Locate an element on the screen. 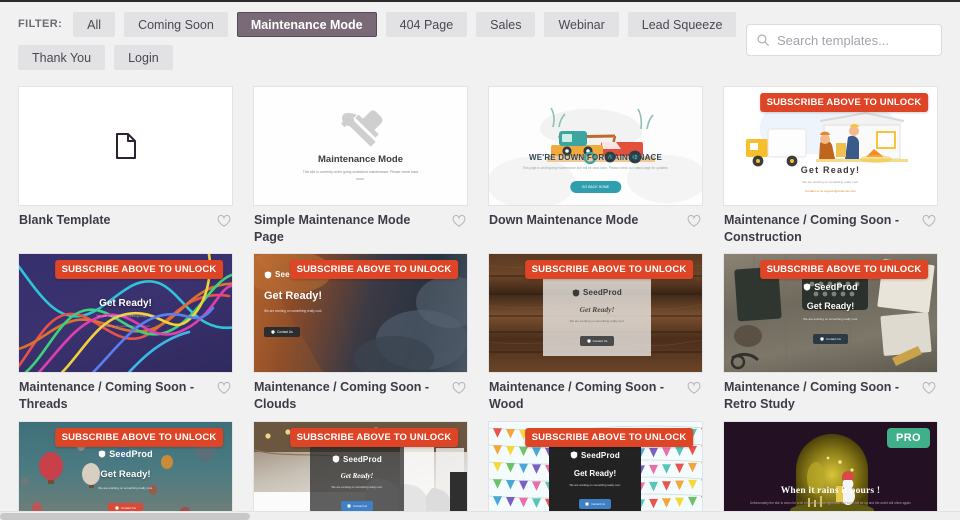 The height and width of the screenshot is (520, 960). thumbnail-button: GO BACK HOME is located at coordinates (595, 187).